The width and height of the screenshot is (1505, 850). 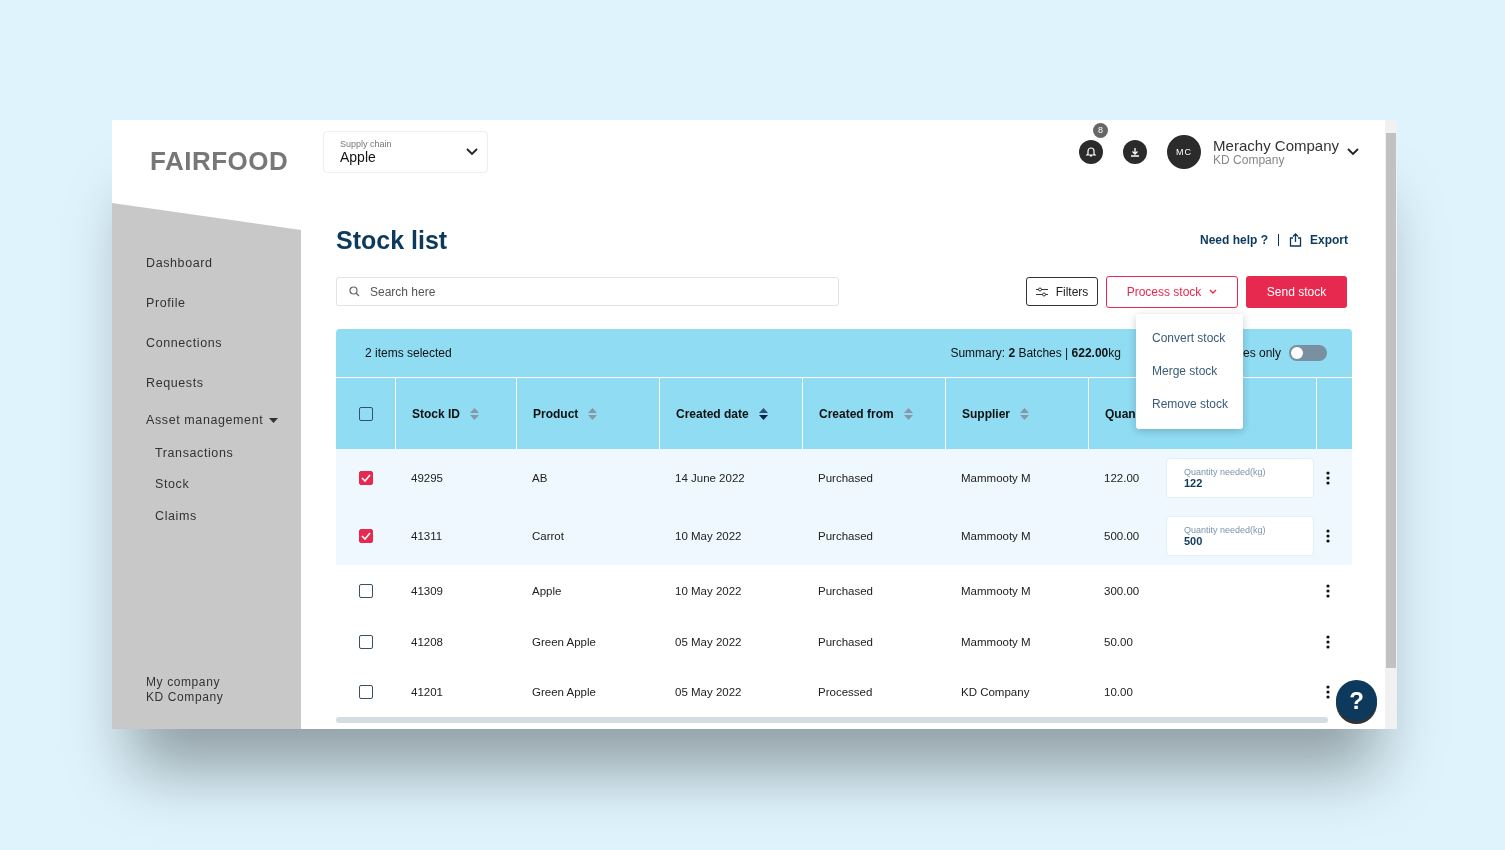 What do you see at coordinates (185, 697) in the screenshot?
I see `company-name: KD Company` at bounding box center [185, 697].